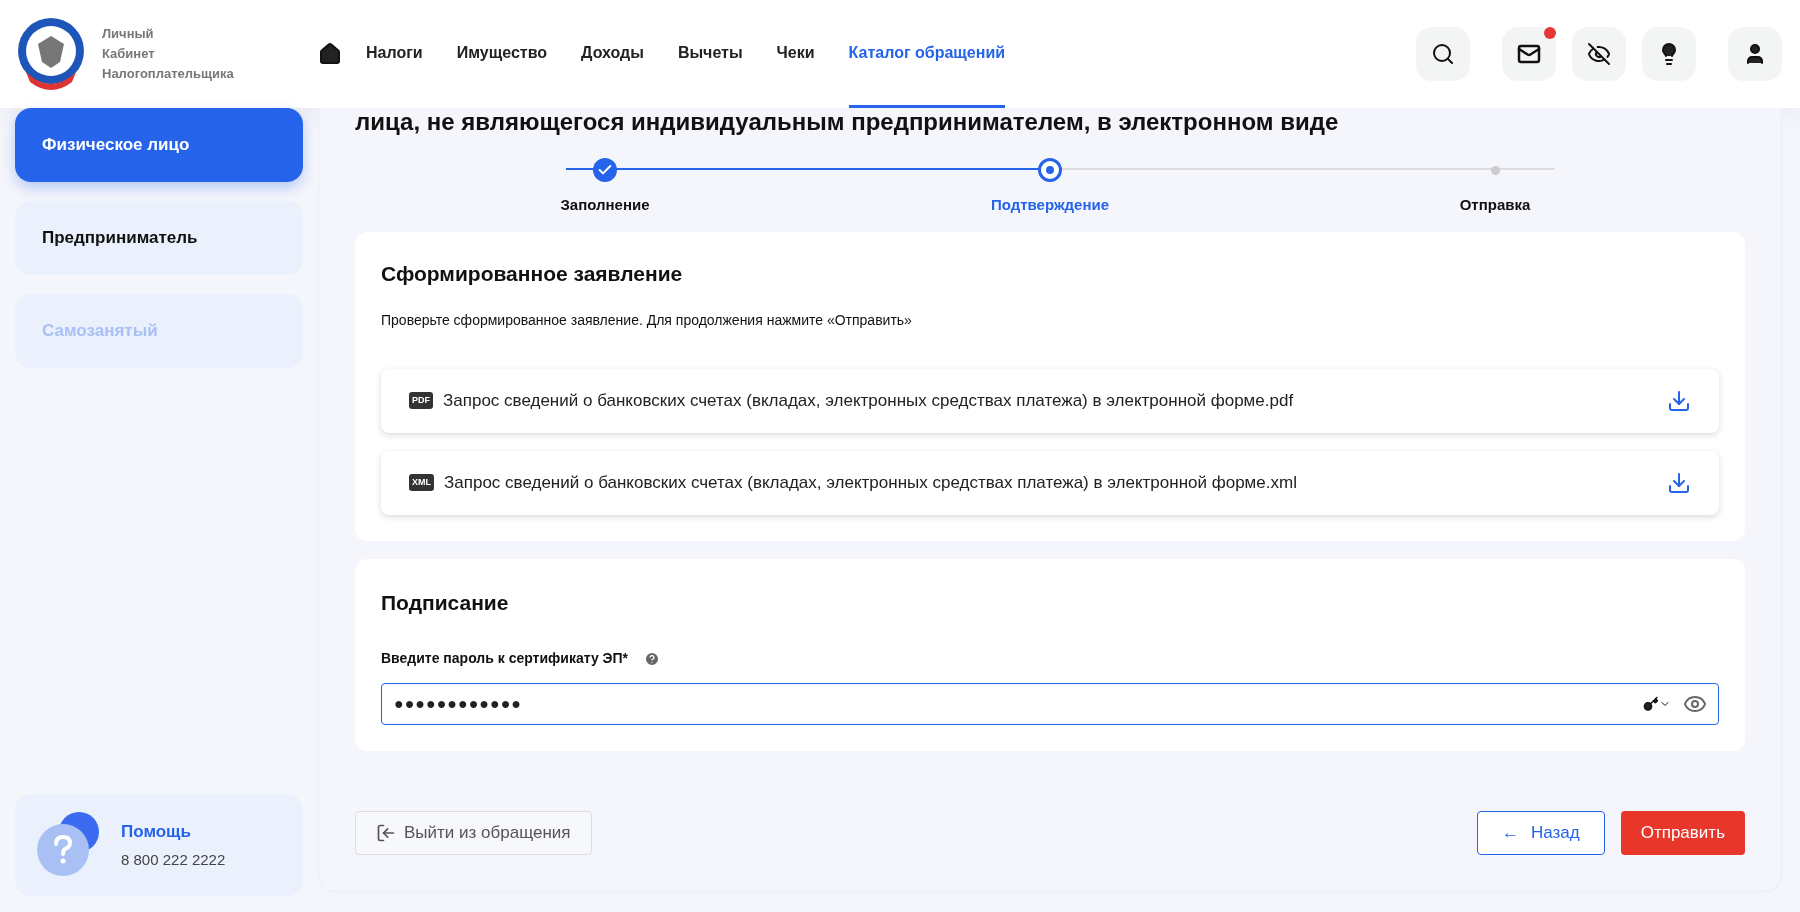  Describe the element at coordinates (1495, 205) in the screenshot. I see `step-label: Отправка` at that location.